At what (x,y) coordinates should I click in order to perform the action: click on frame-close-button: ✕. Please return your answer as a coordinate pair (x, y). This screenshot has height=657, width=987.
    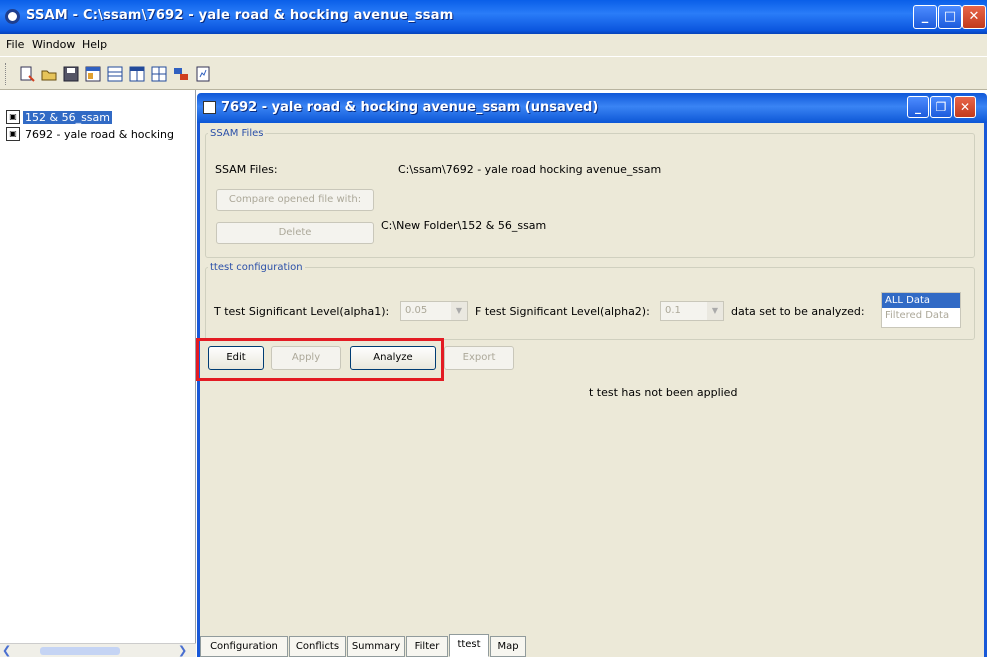
    Looking at the image, I should click on (965, 107).